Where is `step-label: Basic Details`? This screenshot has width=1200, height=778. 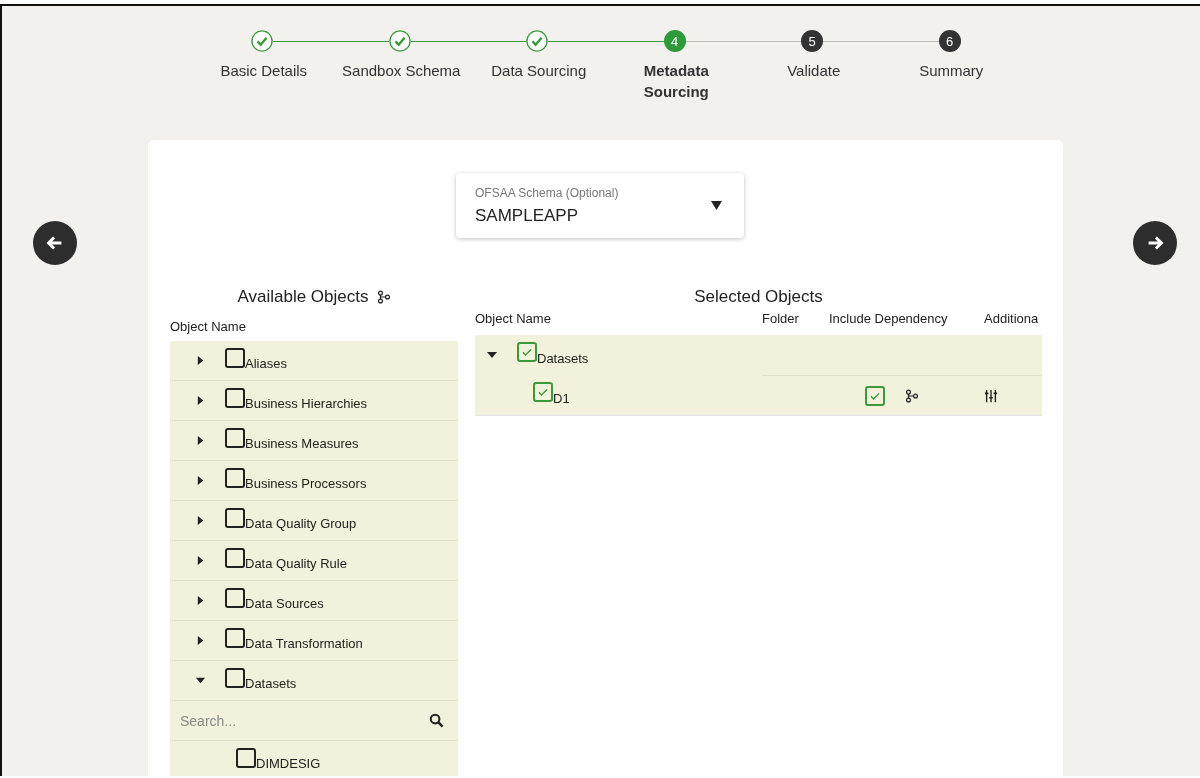 step-label: Basic Details is located at coordinates (264, 71).